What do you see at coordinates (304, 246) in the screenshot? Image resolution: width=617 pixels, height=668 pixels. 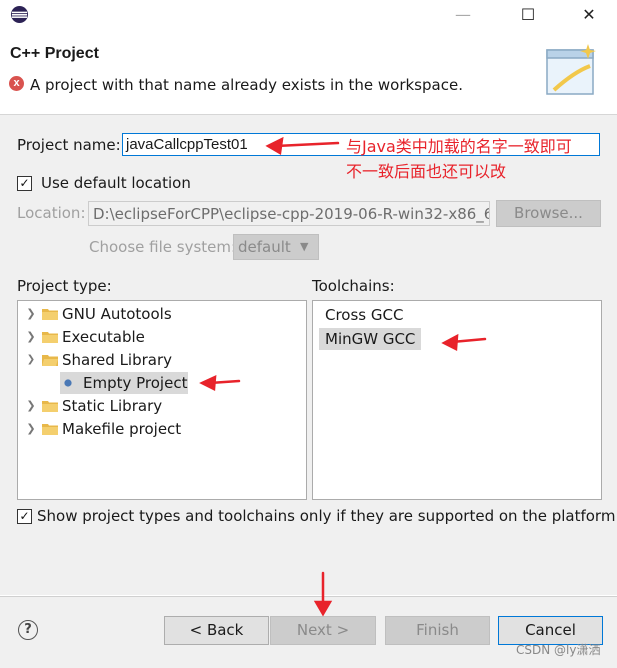 I see `chevron-down-icon: ▼` at bounding box center [304, 246].